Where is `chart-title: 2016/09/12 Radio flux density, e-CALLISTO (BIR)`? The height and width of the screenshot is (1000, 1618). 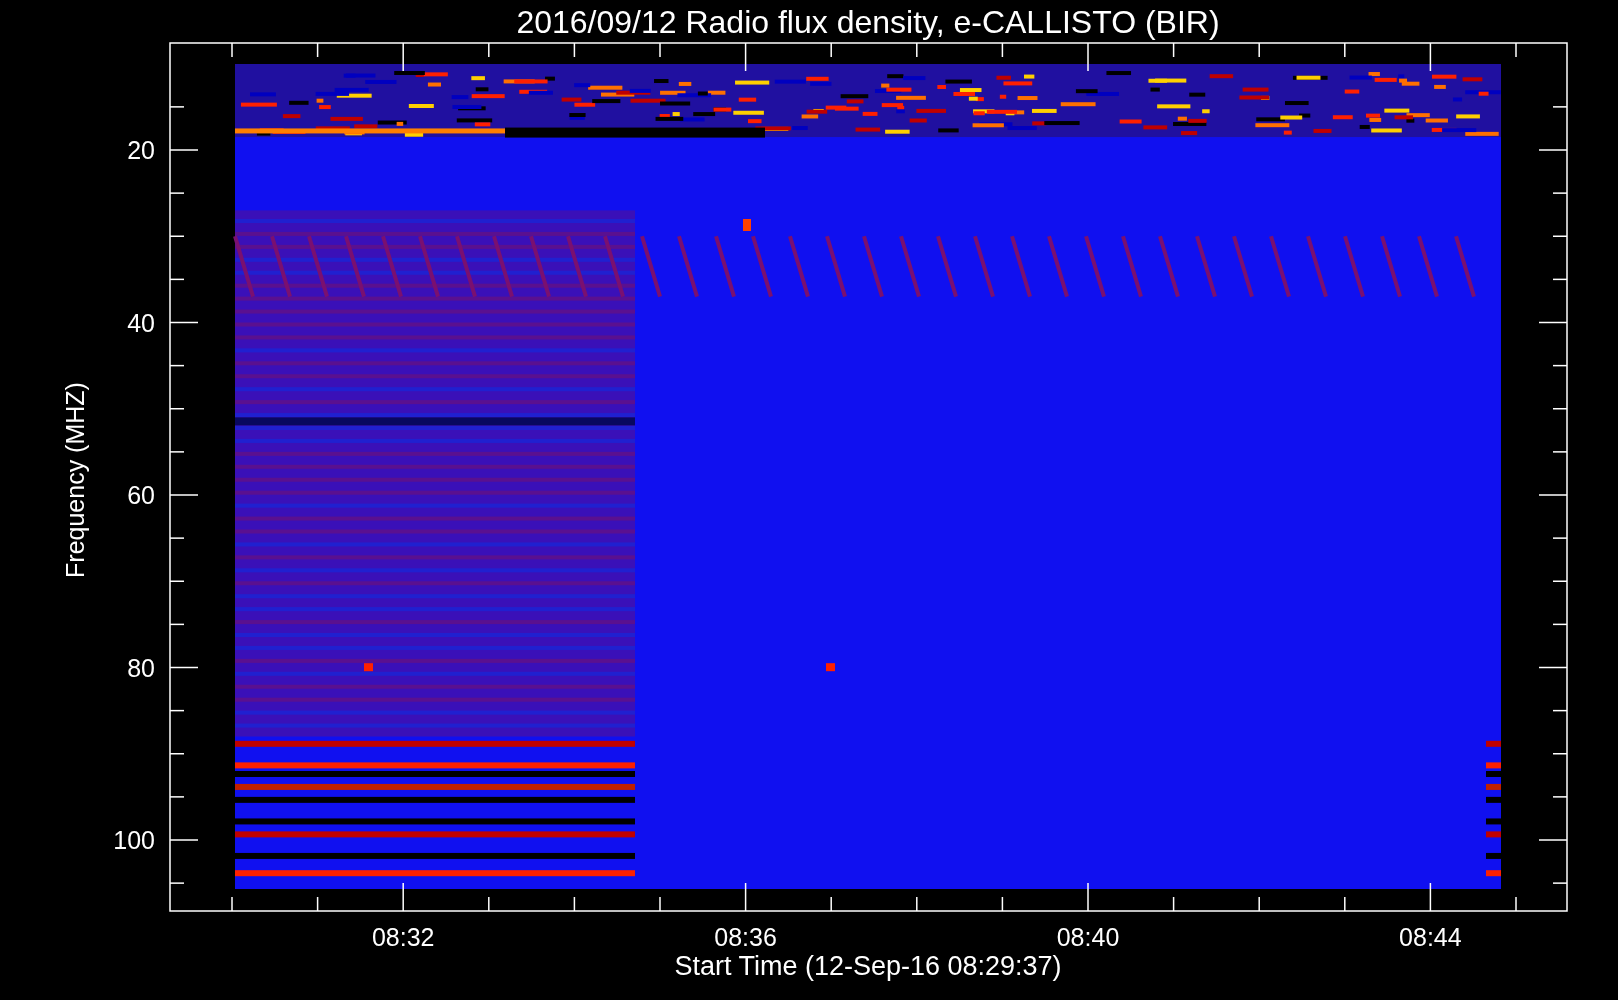
chart-title: 2016/09/12 Radio flux density, e-CALLISTO (BIR) is located at coordinates (868, 22).